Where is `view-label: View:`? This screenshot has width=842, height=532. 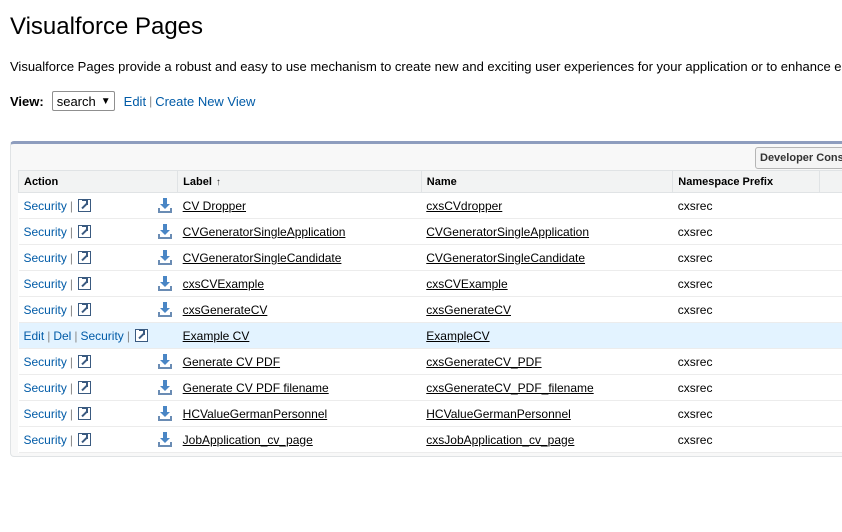 view-label: View: is located at coordinates (27, 101).